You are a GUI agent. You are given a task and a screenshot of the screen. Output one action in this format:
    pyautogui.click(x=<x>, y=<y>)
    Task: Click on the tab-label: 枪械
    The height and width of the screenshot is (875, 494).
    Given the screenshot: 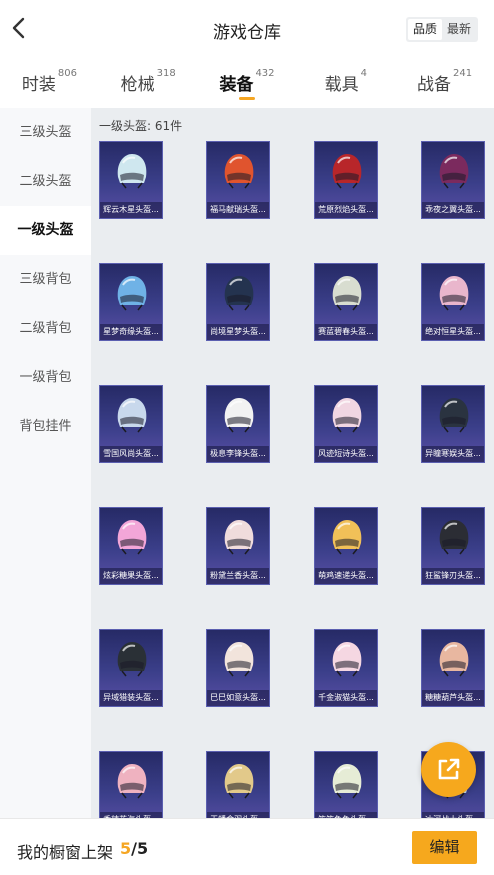 What is the action you would take?
    pyautogui.click(x=137, y=85)
    